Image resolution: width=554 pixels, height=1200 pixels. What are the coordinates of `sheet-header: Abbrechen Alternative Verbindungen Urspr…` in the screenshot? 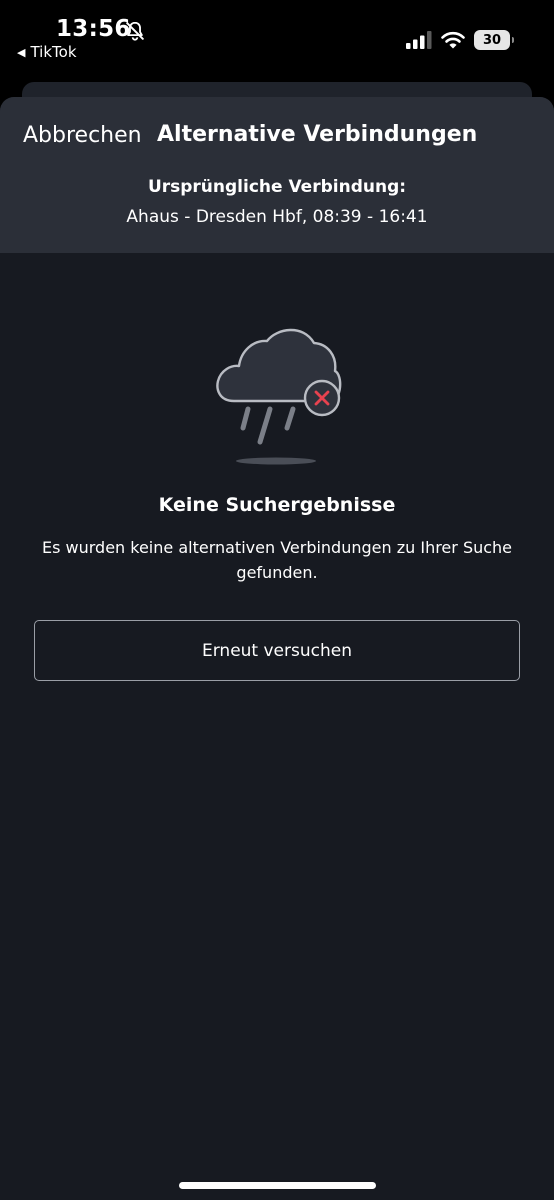 It's located at (277, 175).